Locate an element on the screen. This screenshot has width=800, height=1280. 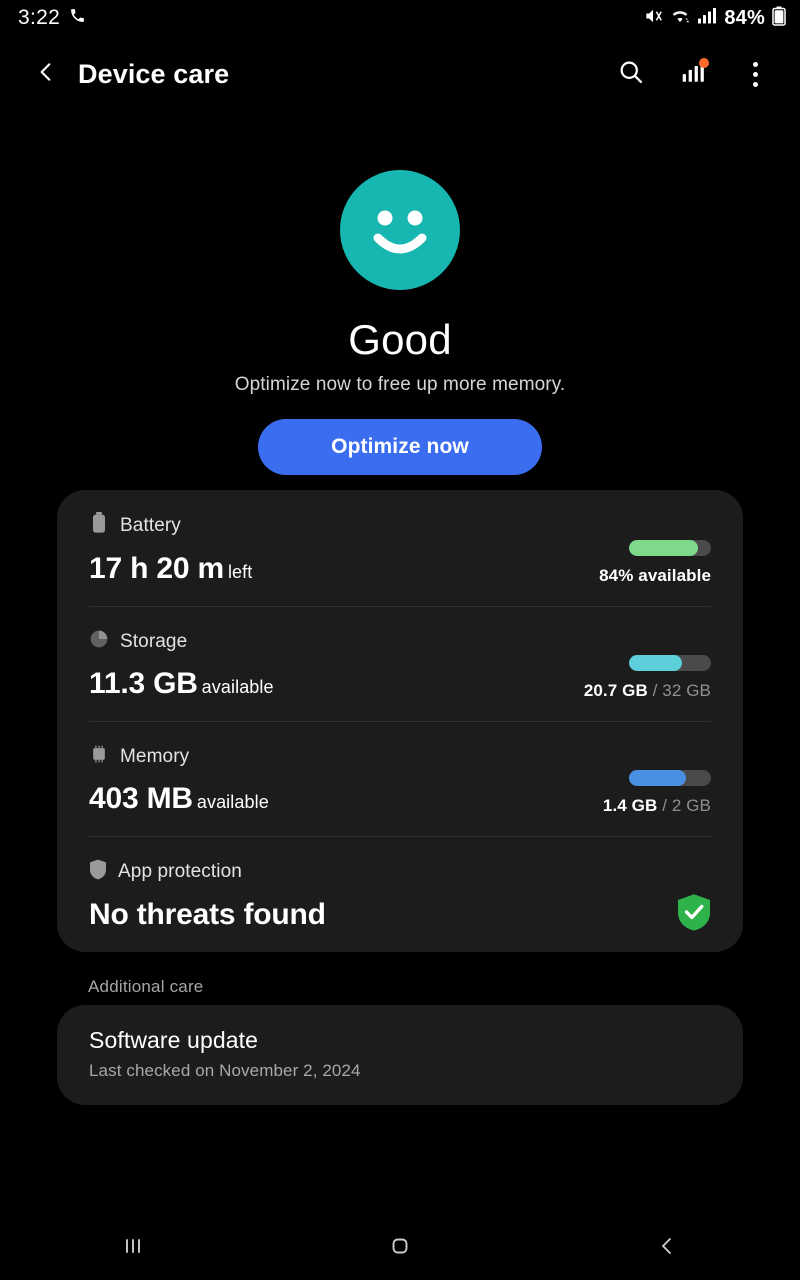
status-row-memory: Memory 403 MB available 1.4 GB / 2 GB is located at coordinates (400, 778).